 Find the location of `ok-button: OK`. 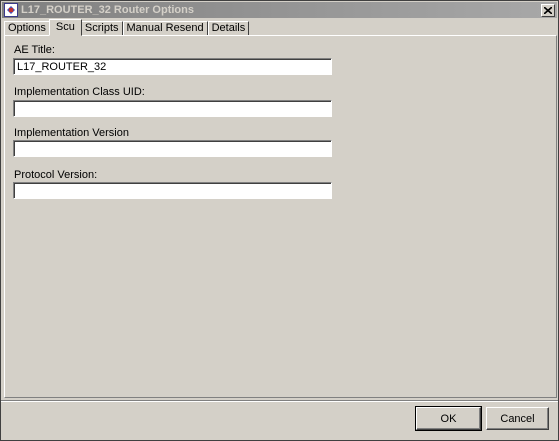

ok-button: OK is located at coordinates (448, 418).